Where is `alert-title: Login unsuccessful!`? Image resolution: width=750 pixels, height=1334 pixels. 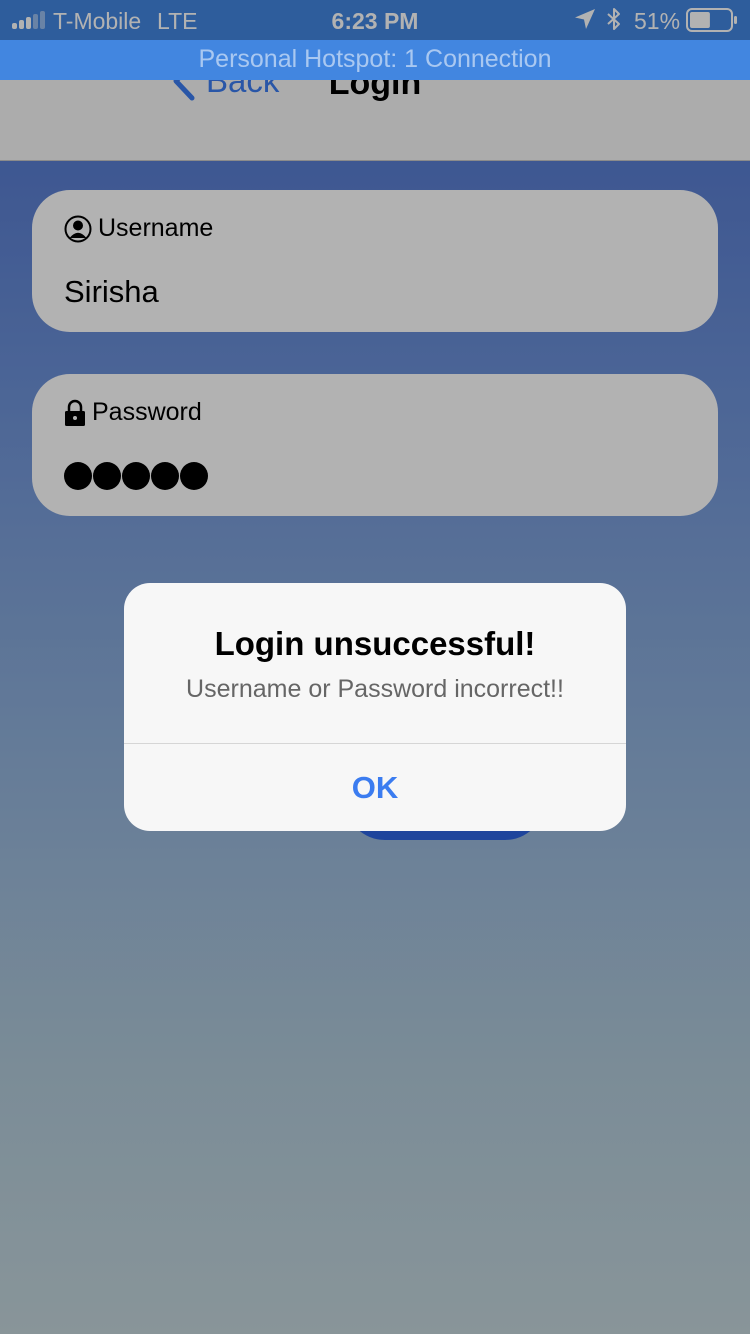 alert-title: Login unsuccessful! is located at coordinates (375, 643).